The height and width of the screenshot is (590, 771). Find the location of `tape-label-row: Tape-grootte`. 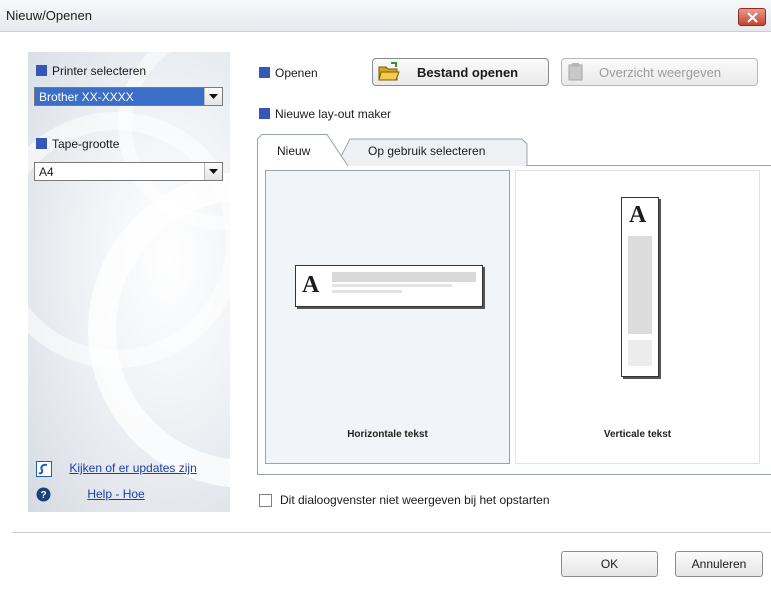

tape-label-row: Tape-grootte is located at coordinates (77, 143).